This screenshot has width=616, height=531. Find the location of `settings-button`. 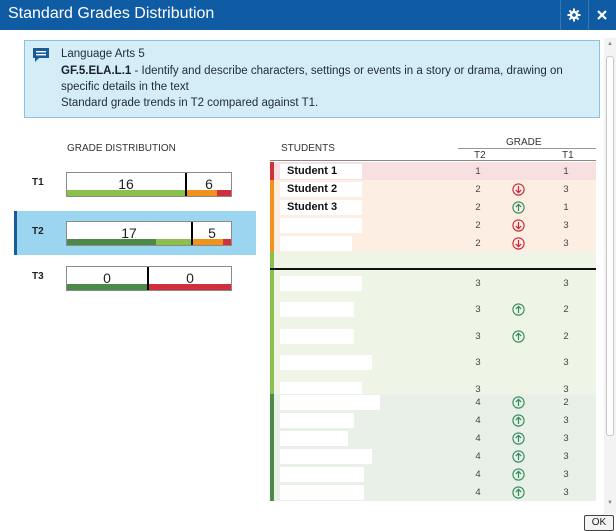

settings-button is located at coordinates (573, 15).